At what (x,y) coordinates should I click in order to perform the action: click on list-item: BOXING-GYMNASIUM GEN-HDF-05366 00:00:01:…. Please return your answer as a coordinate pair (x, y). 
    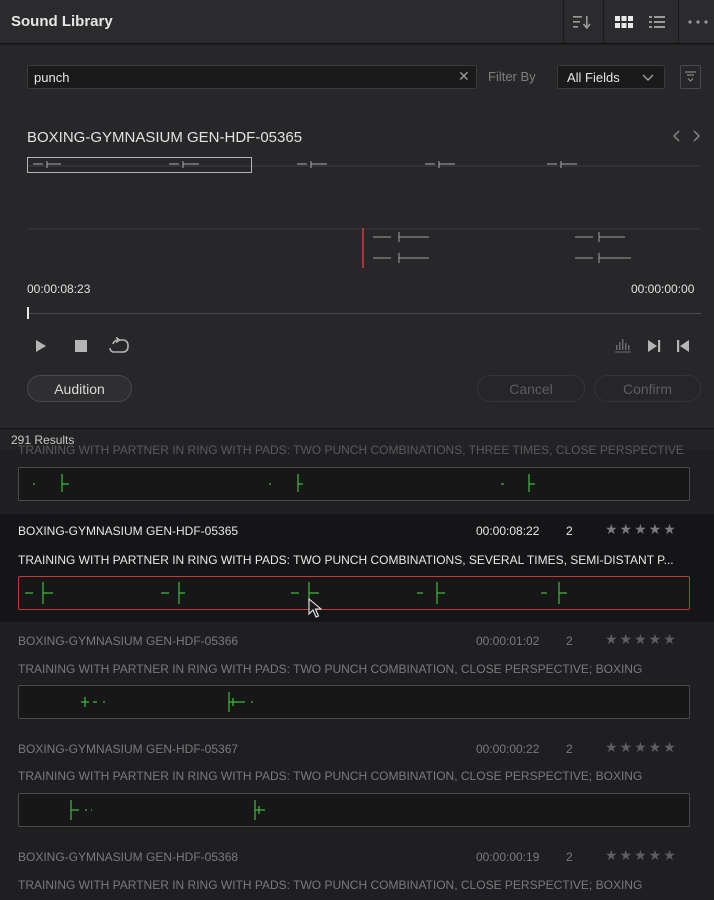
    Looking at the image, I should click on (357, 676).